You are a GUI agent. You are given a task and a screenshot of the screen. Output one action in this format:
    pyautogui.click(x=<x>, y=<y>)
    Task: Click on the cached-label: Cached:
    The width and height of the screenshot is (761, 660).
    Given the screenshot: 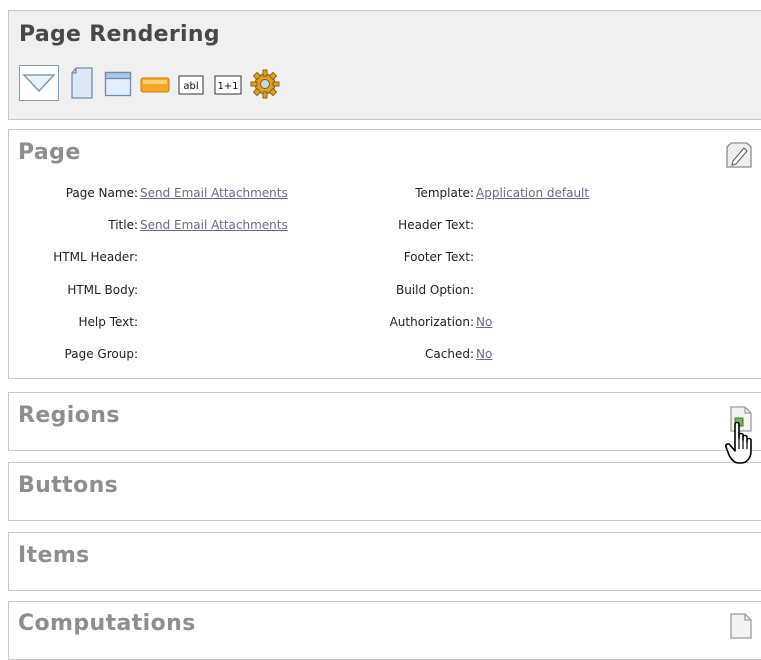 What is the action you would take?
    pyautogui.click(x=449, y=354)
    